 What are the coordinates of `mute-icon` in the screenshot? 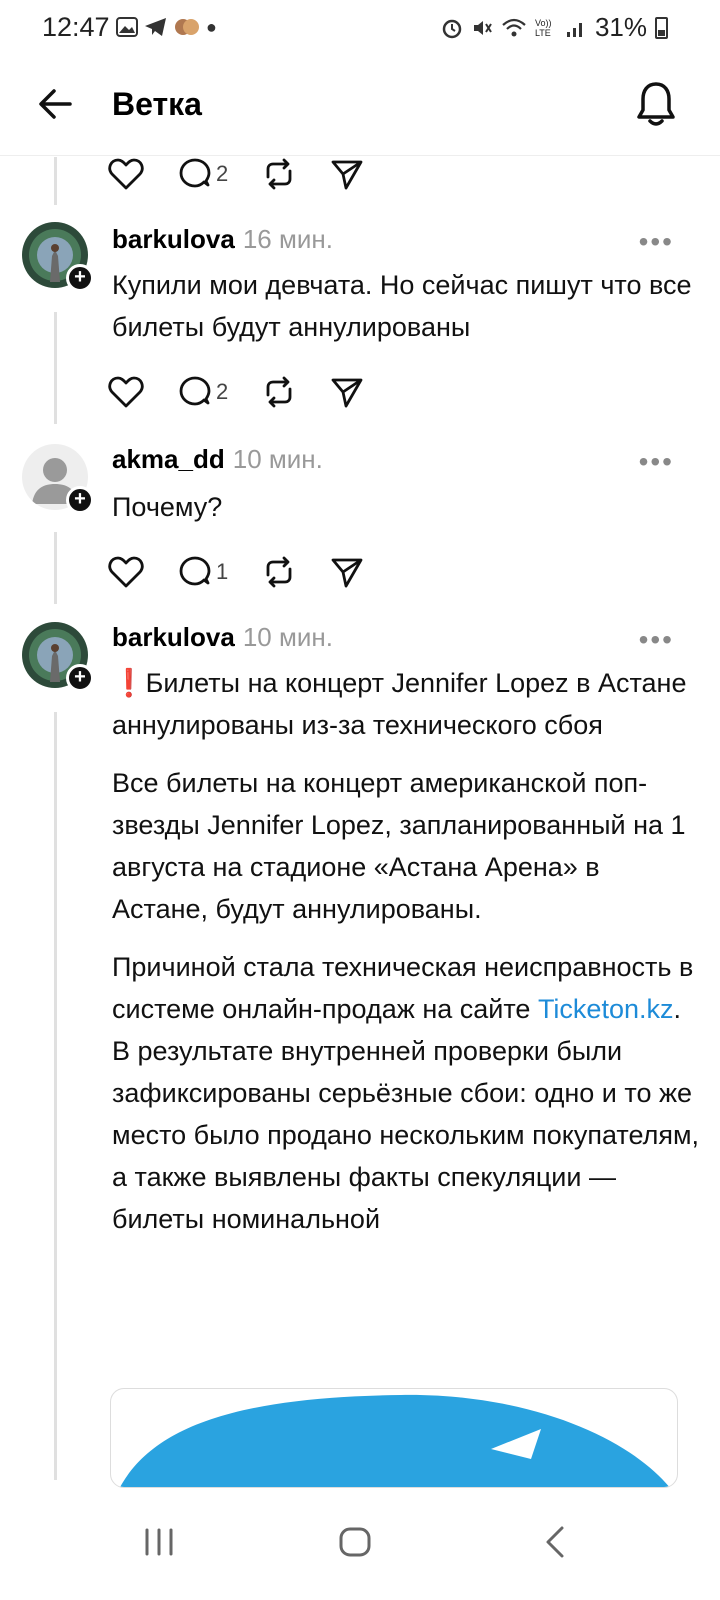 It's located at (482, 27).